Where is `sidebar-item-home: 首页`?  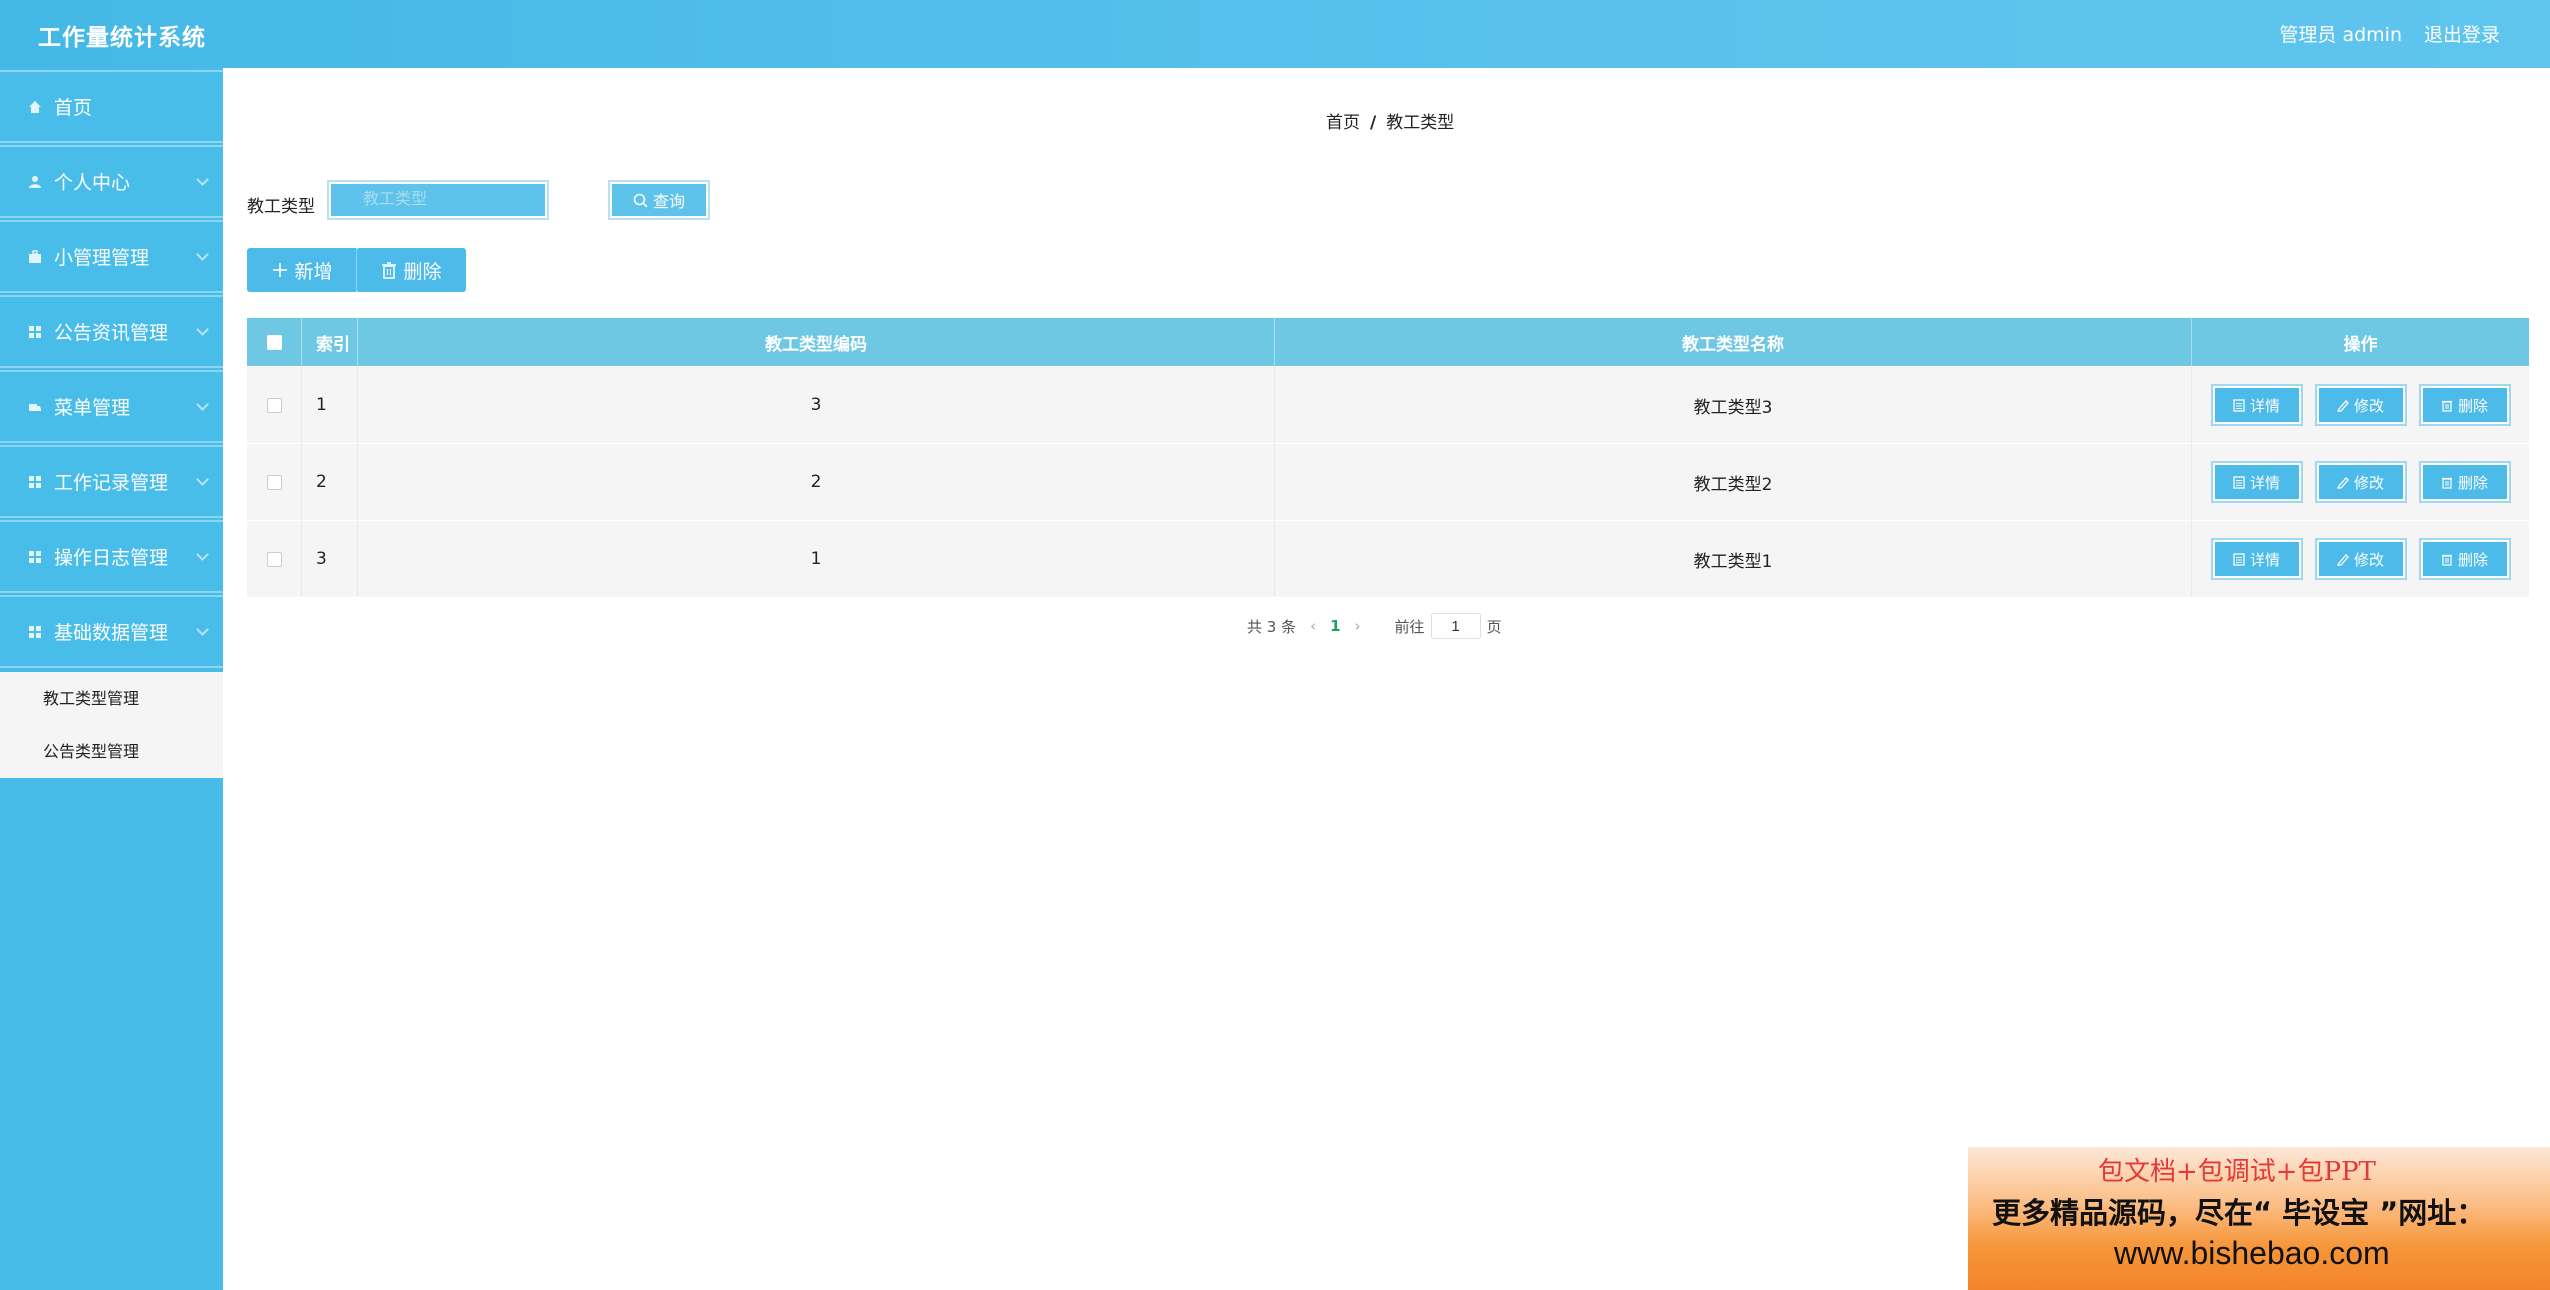
sidebar-item-home: 首页 is located at coordinates (111, 106).